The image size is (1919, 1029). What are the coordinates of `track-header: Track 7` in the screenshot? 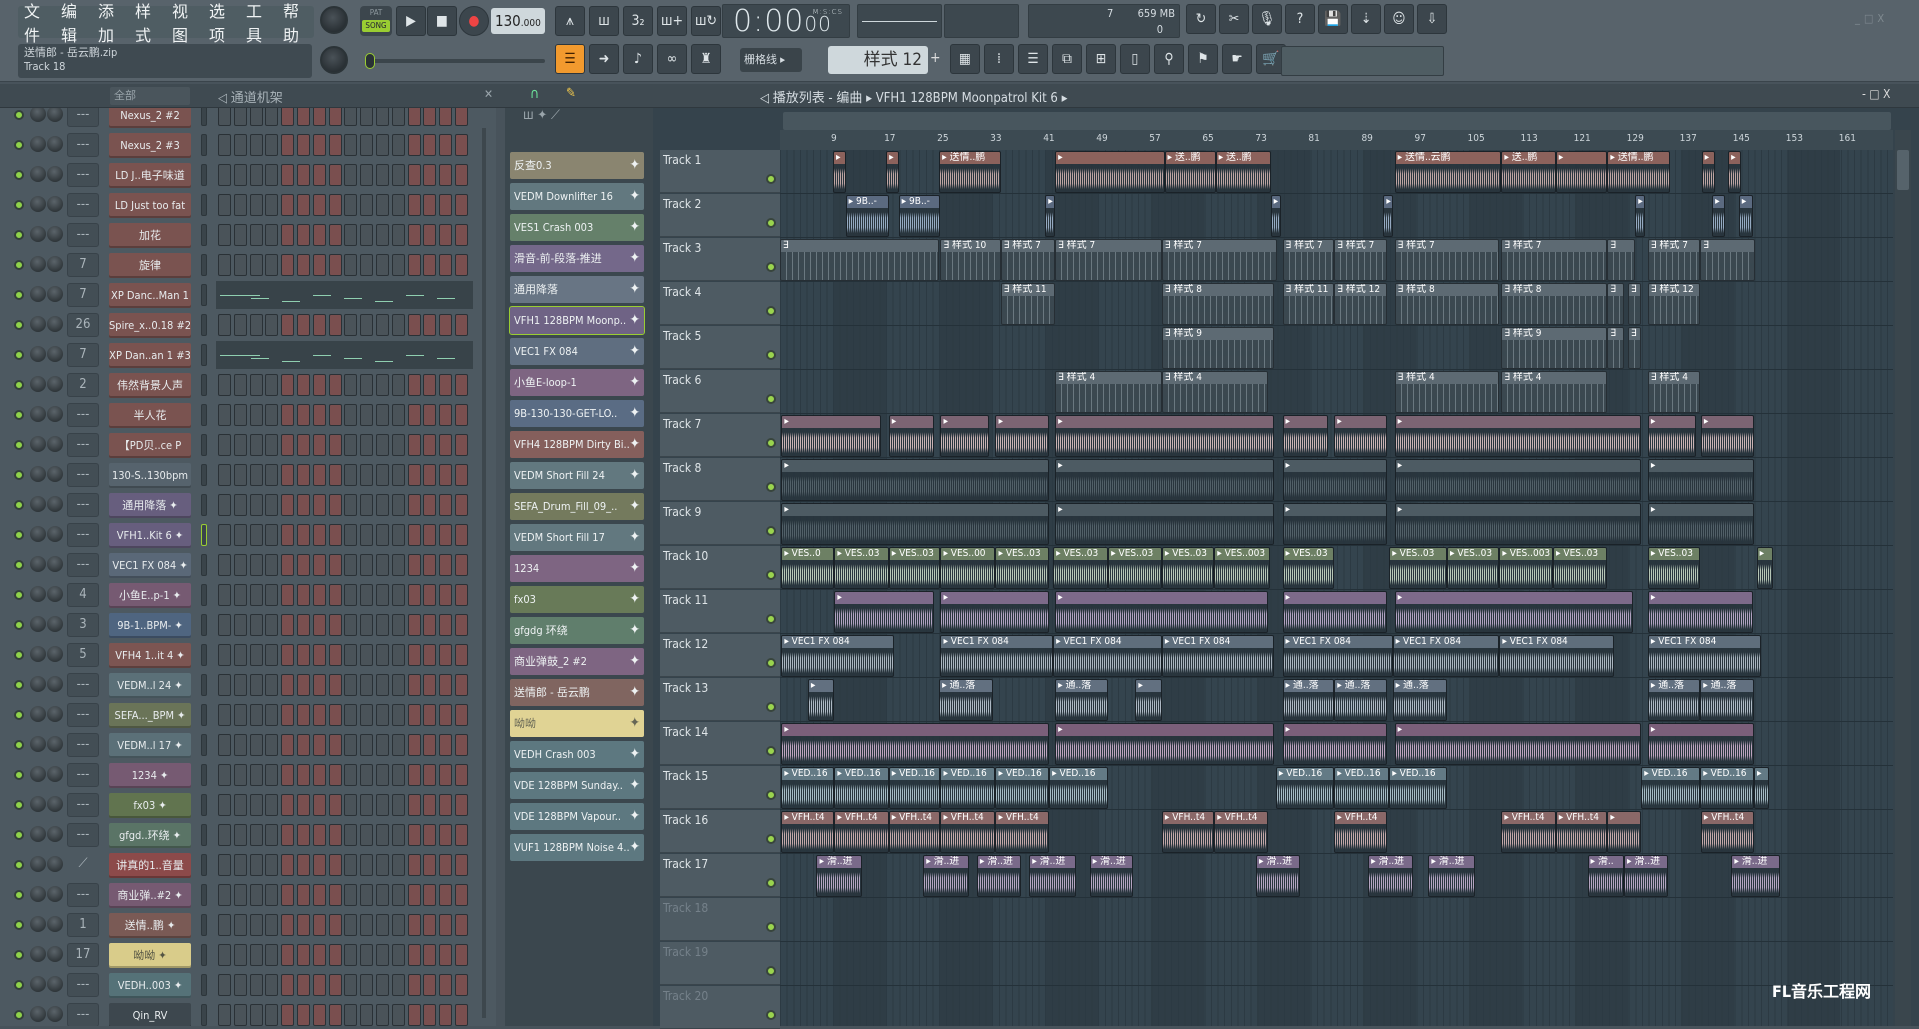 It's located at (720, 435).